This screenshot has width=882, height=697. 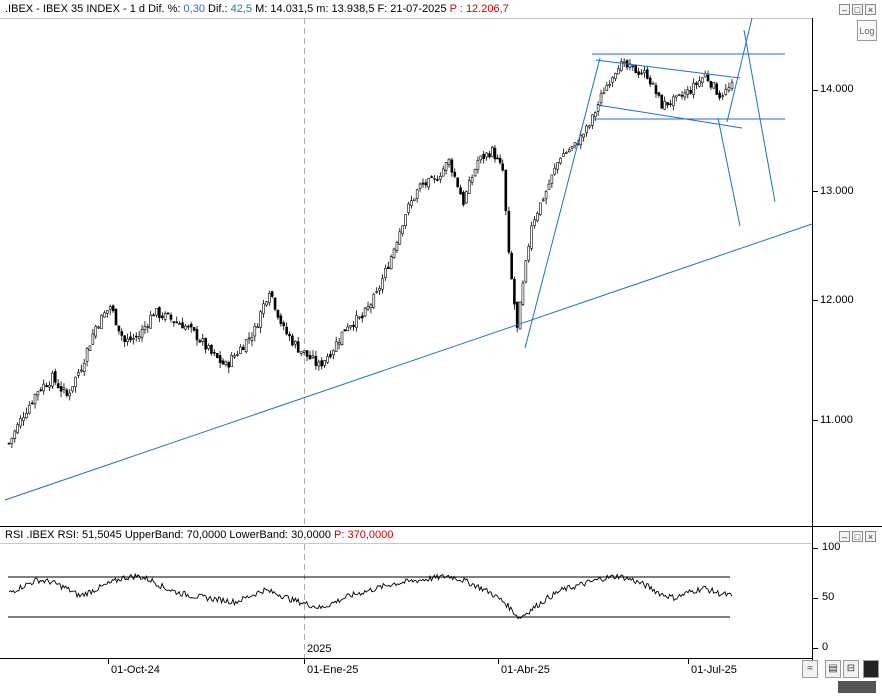 I want to click on rally-trendline, so click(x=562, y=203).